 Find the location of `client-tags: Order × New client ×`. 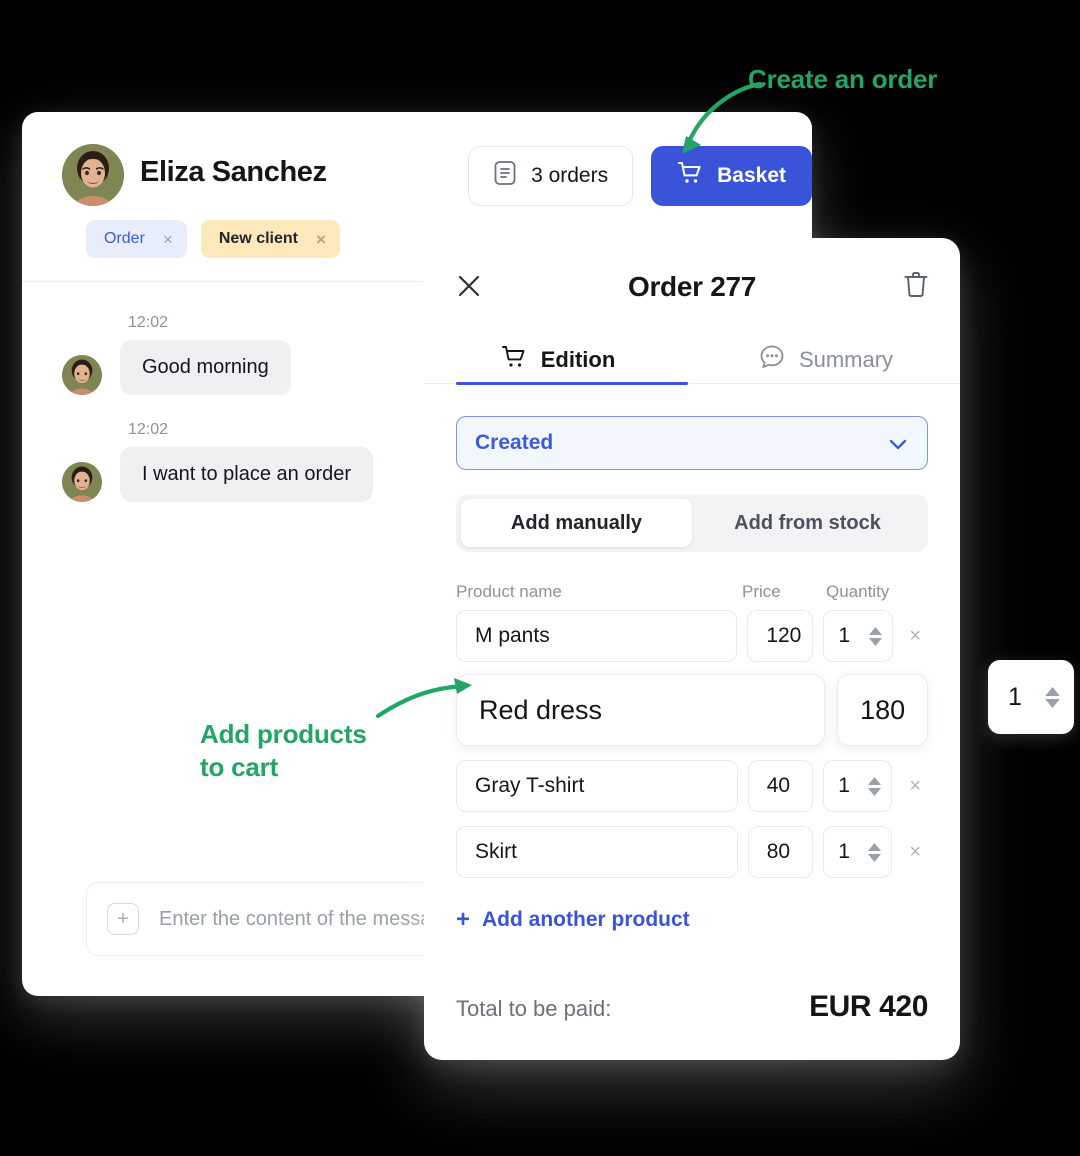

client-tags: Order × New client × is located at coordinates (213, 239).